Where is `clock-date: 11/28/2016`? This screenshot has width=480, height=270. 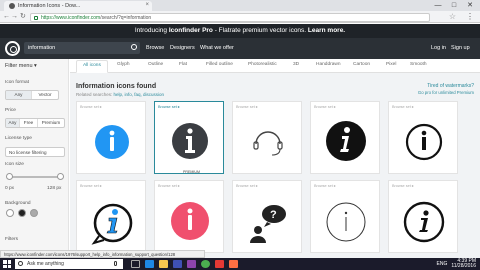
clock-date: 11/28/2016 is located at coordinates (463, 266).